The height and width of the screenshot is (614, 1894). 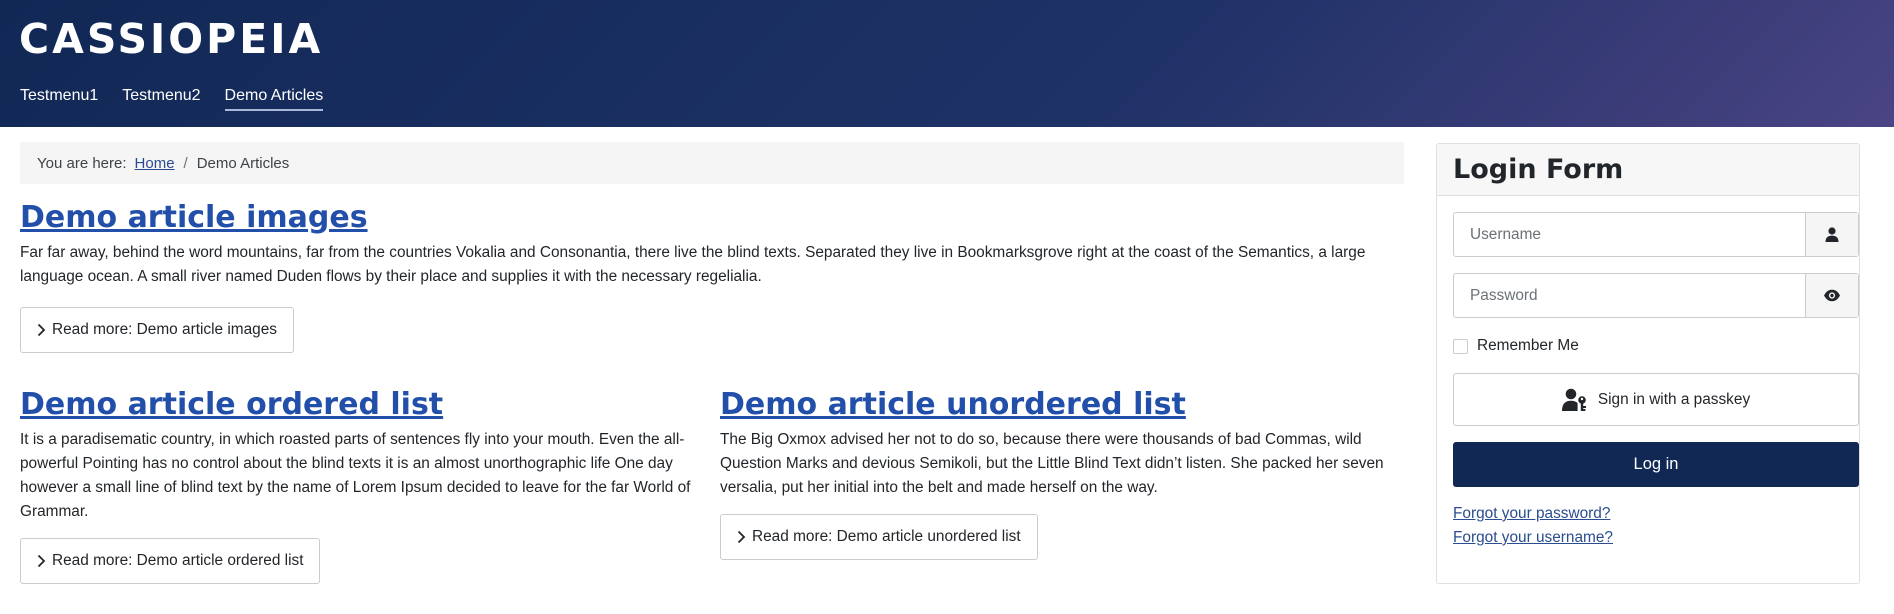 What do you see at coordinates (953, 404) in the screenshot?
I see `article-title-link: Demo article unordered list` at bounding box center [953, 404].